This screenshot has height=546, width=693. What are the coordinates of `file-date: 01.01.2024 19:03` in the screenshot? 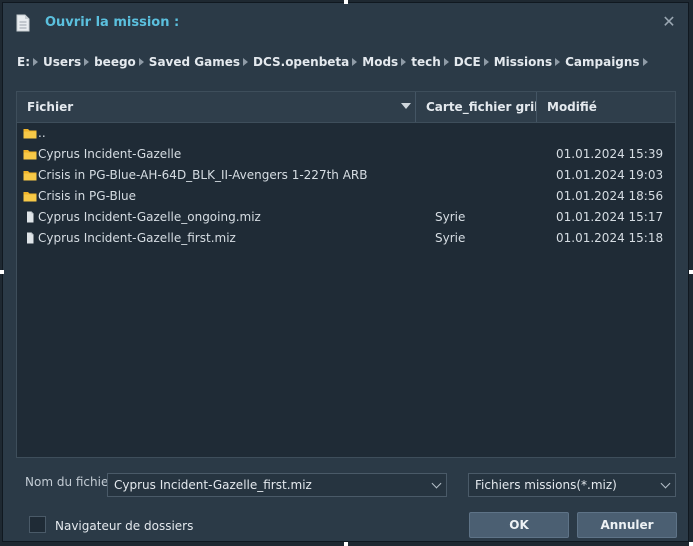 It's located at (610, 175).